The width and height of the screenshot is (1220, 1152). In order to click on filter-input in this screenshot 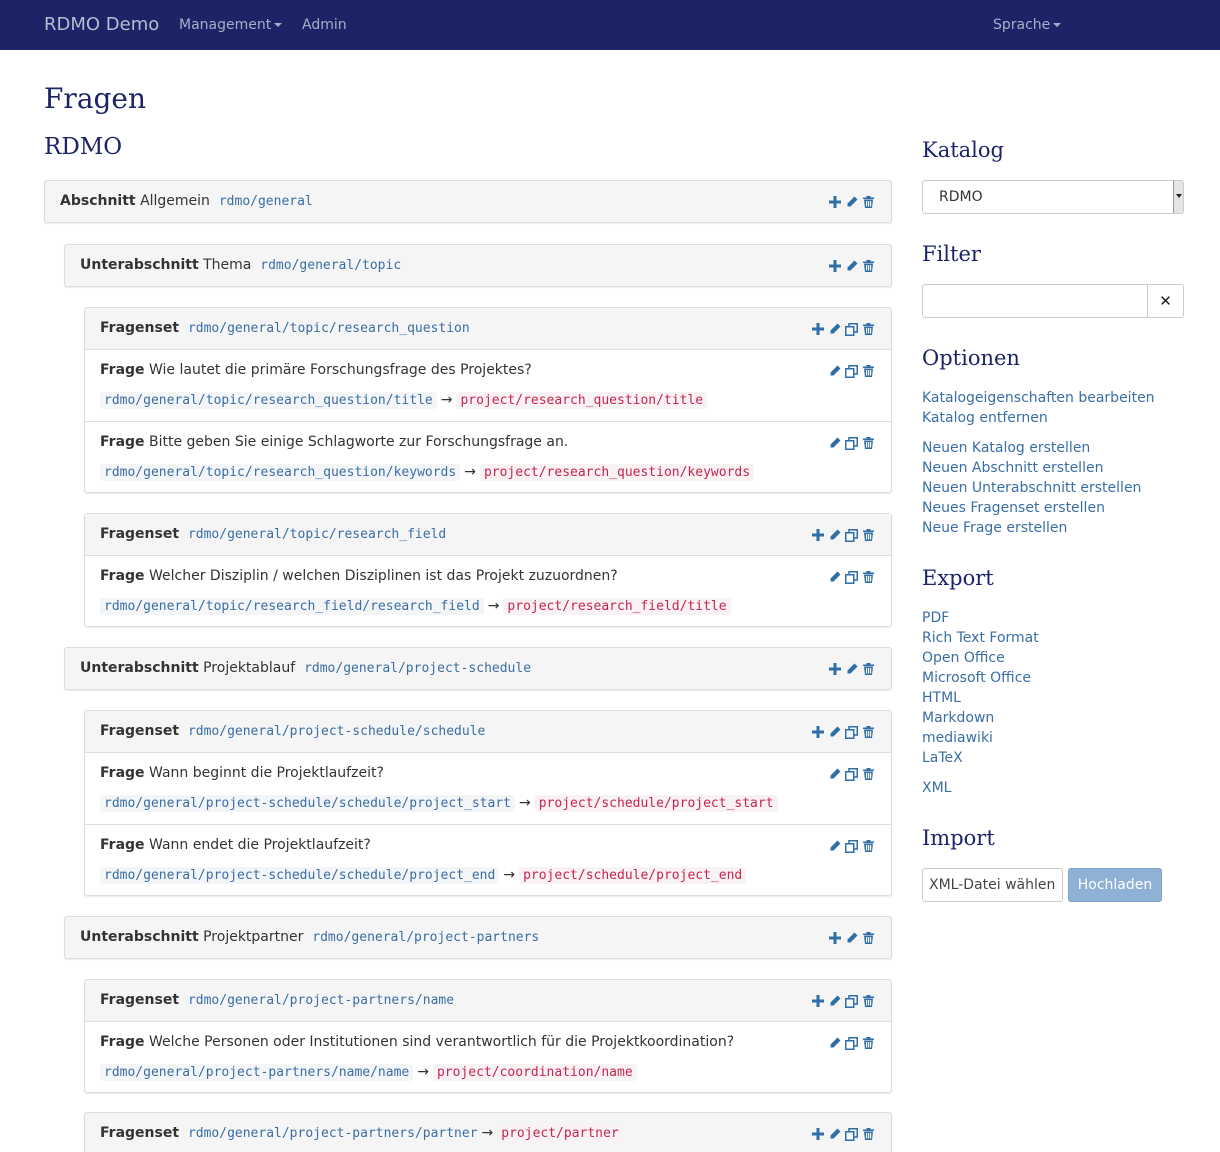, I will do `click(1035, 301)`.